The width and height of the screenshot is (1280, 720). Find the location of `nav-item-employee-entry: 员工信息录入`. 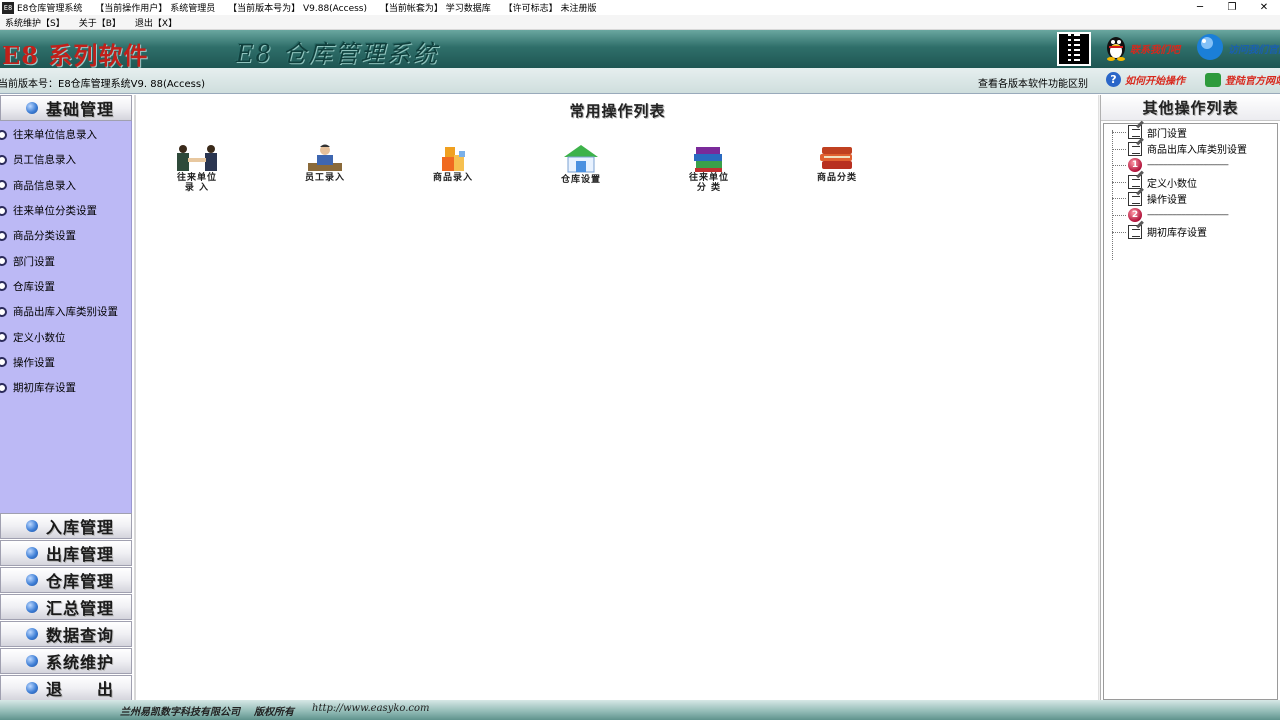

nav-item-employee-entry: 员工信息录入 is located at coordinates (65, 159).